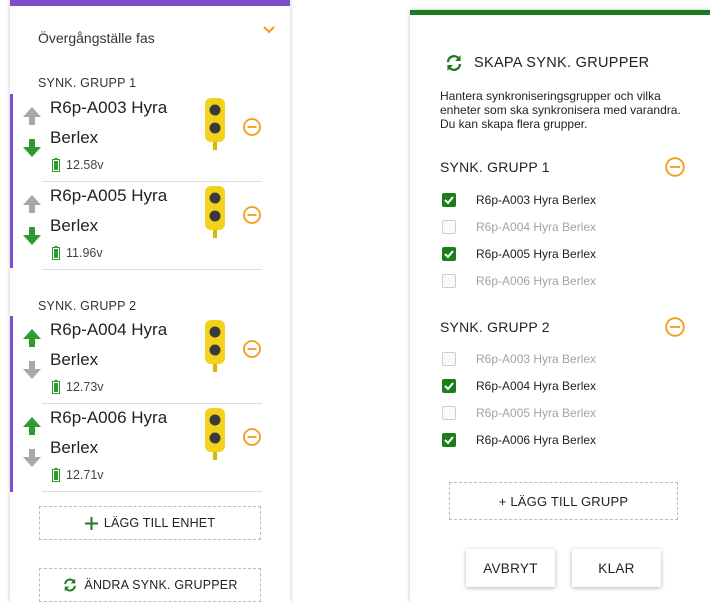 The image size is (710, 602). What do you see at coordinates (109, 329) in the screenshot?
I see `device-name: R6p-A004 Hyra` at bounding box center [109, 329].